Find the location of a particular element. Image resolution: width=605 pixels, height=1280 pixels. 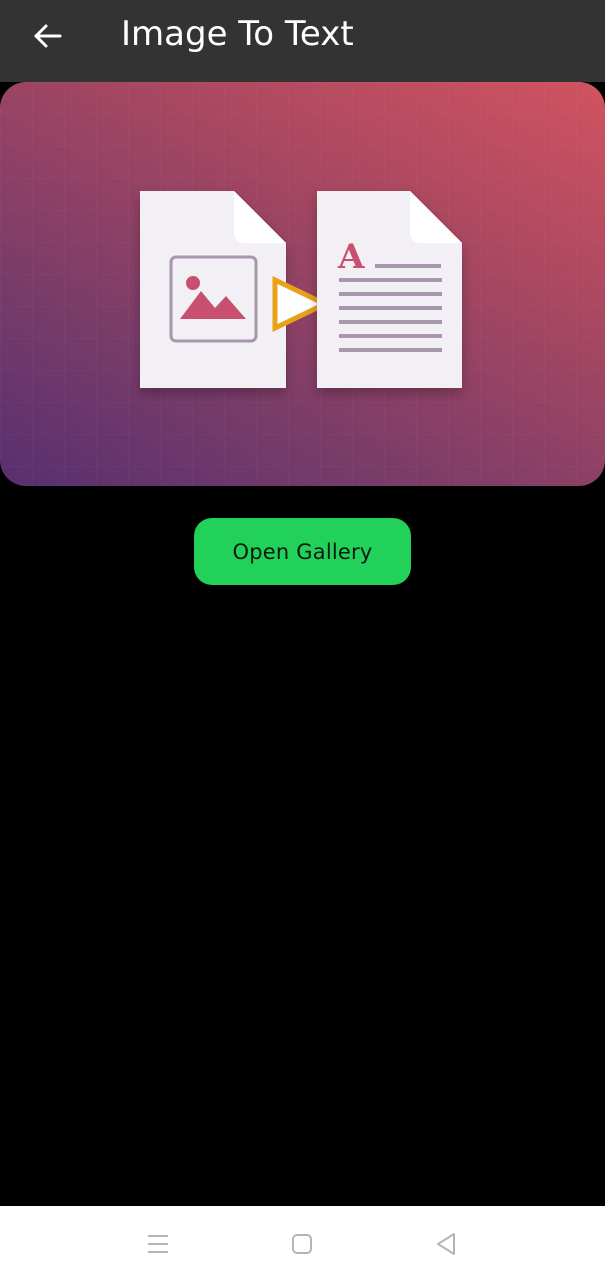

menu-icon is located at coordinates (158, 1244).